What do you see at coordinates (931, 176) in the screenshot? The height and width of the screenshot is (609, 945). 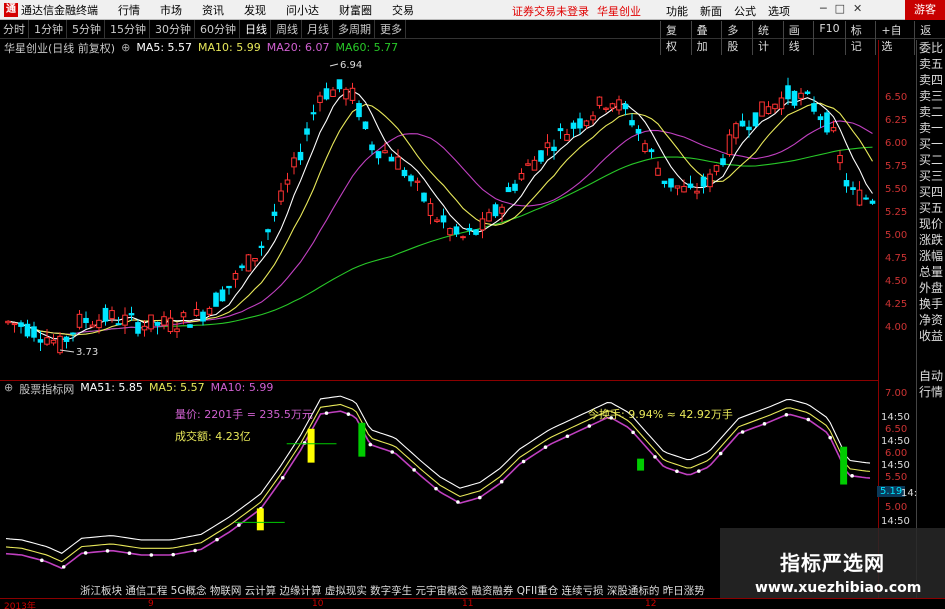 I see `sidebar-item: 买三` at bounding box center [931, 176].